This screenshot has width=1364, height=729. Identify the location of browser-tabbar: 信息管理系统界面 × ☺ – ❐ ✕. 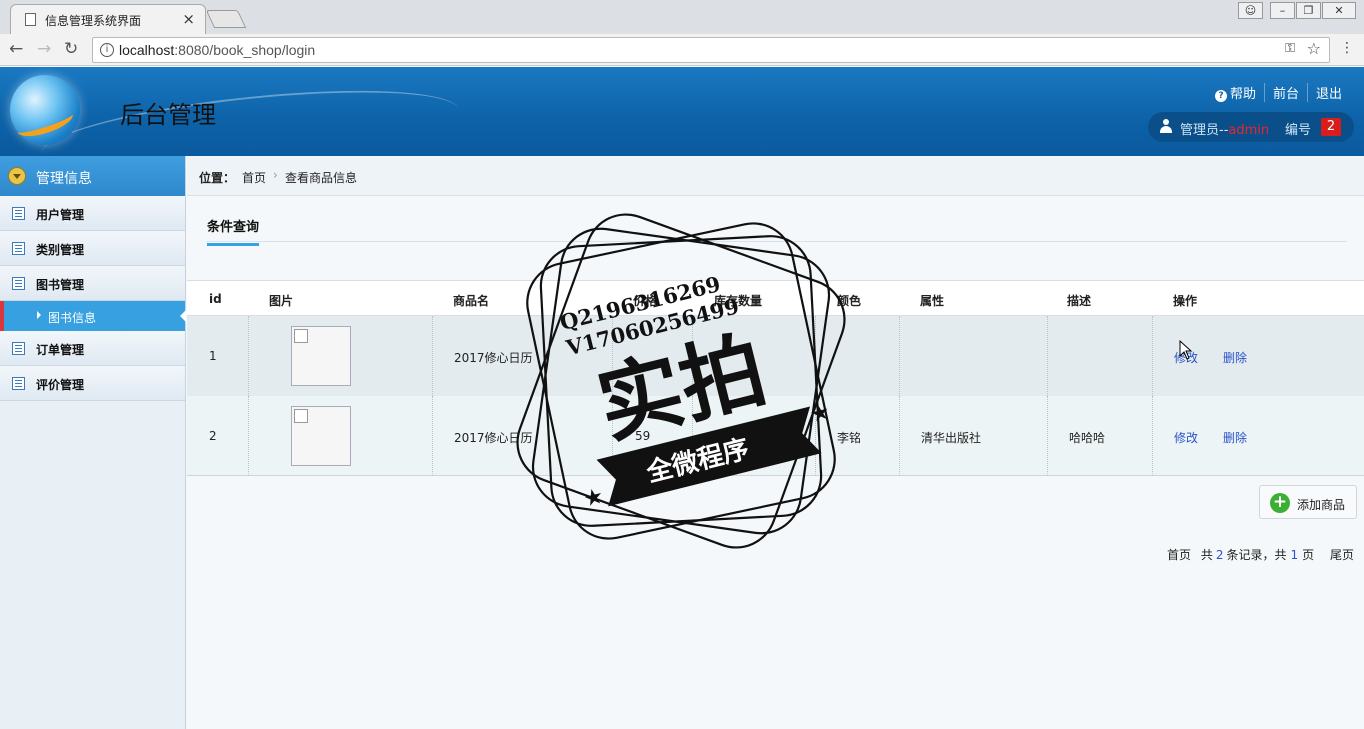
(682, 17).